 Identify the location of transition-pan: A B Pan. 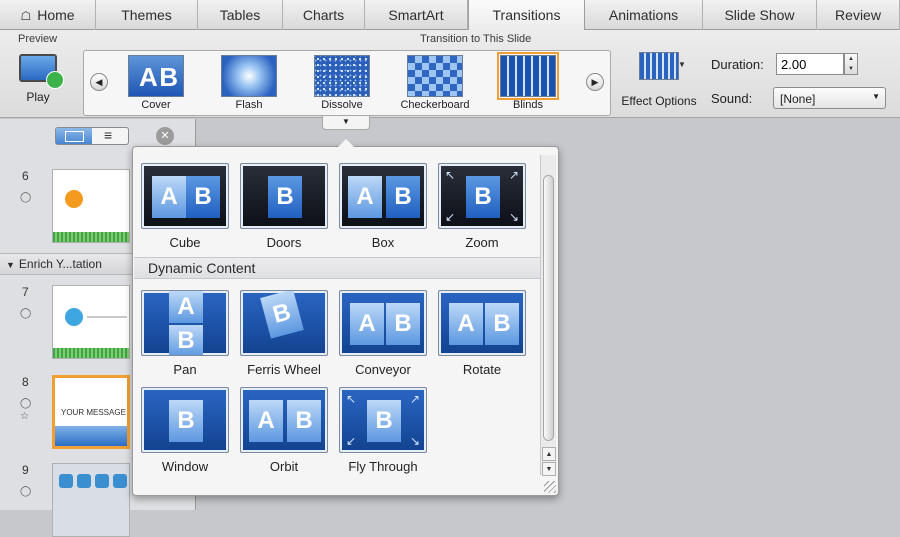
(185, 333).